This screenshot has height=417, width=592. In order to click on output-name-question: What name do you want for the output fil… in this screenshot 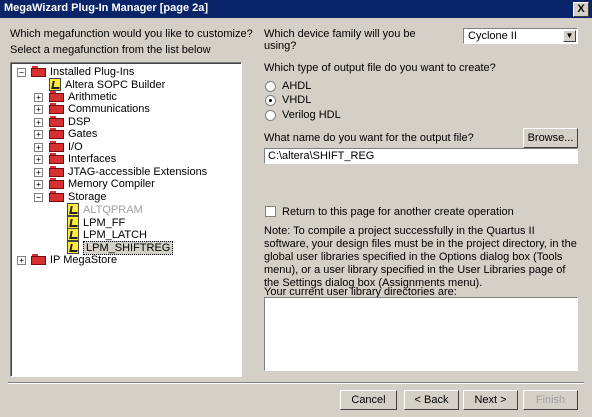, I will do `click(369, 138)`.